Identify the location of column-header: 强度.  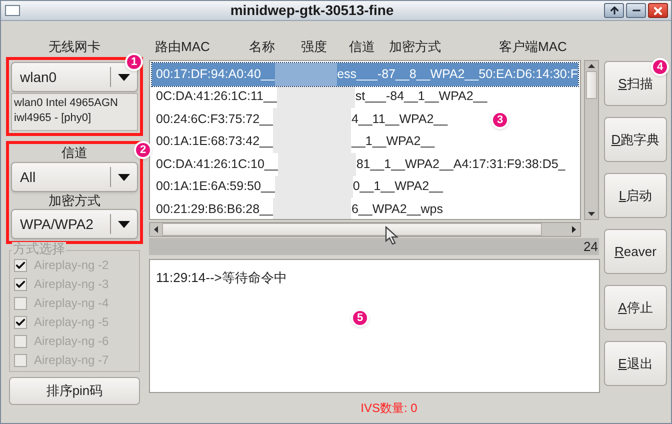
(314, 46).